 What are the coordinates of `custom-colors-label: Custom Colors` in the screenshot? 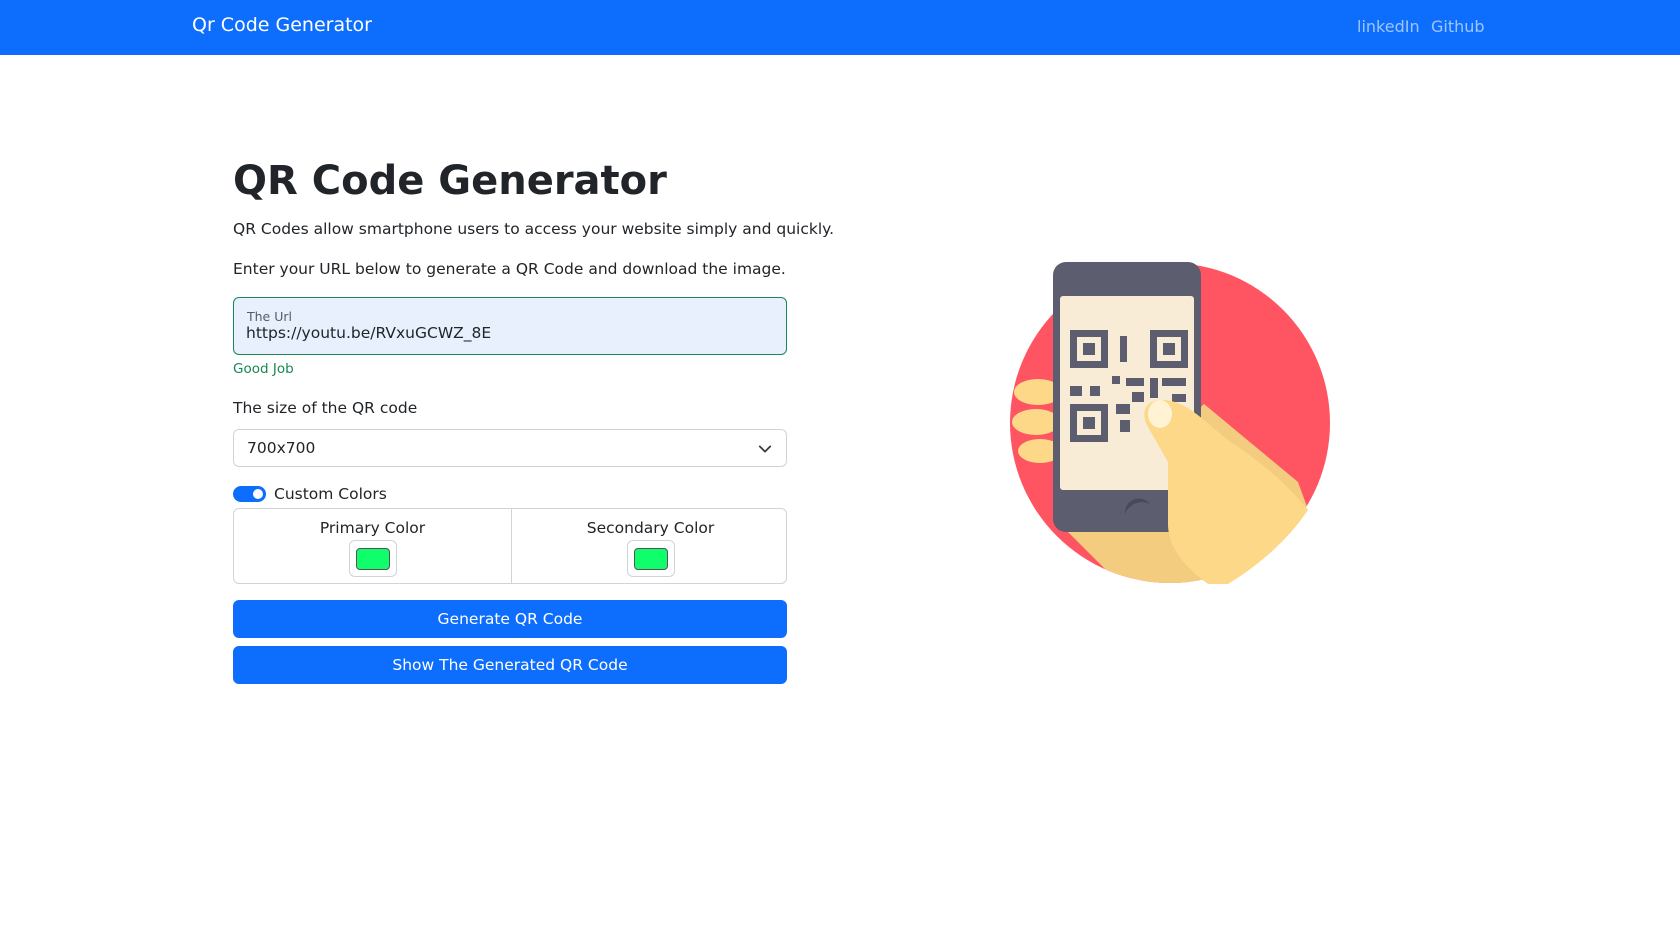 It's located at (330, 494).